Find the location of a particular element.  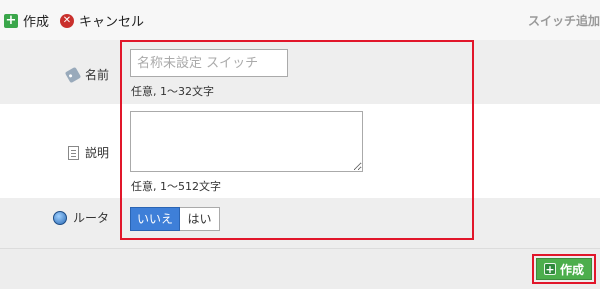

create-button-highlight: + 作成 is located at coordinates (564, 269).